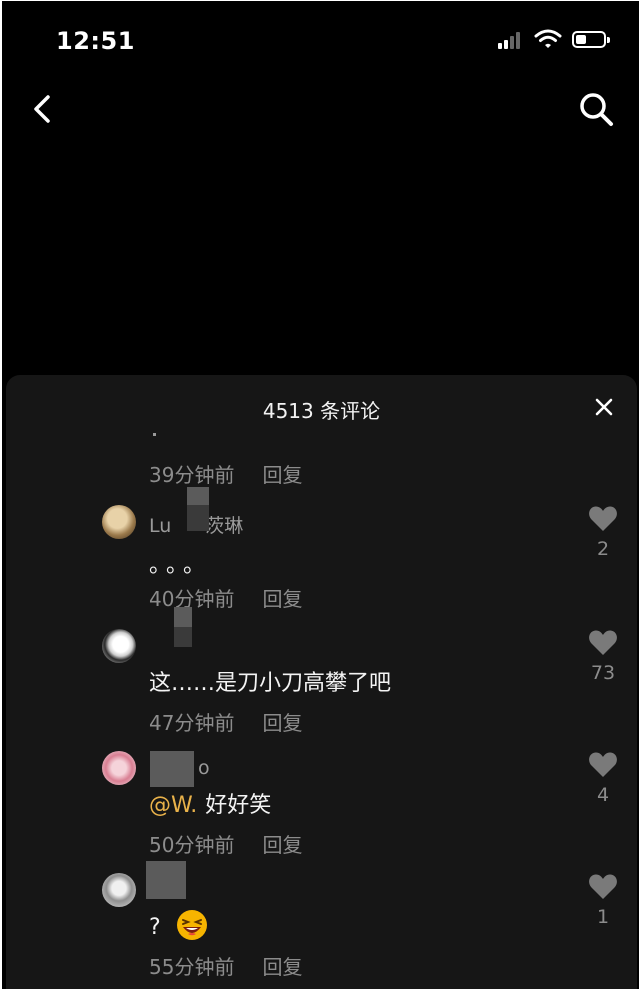 This screenshot has width=641, height=991. I want to click on like-button: 73, so click(603, 656).